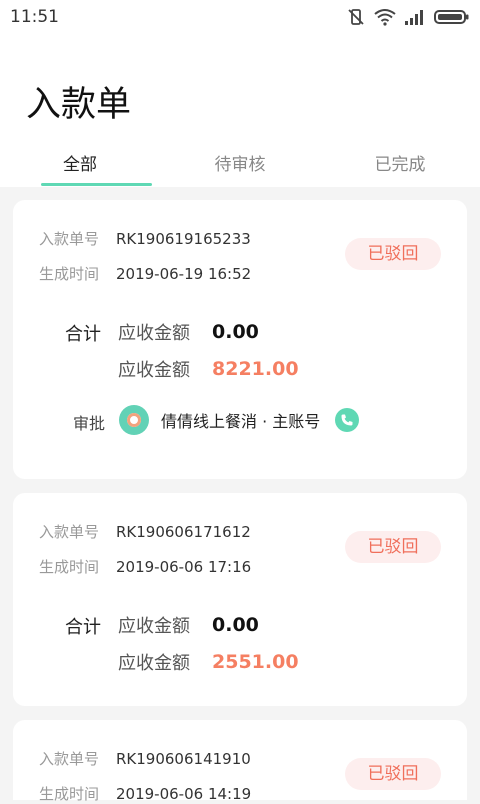  I want to click on tab-bar: 全部 待审核 已完成, so click(240, 163).